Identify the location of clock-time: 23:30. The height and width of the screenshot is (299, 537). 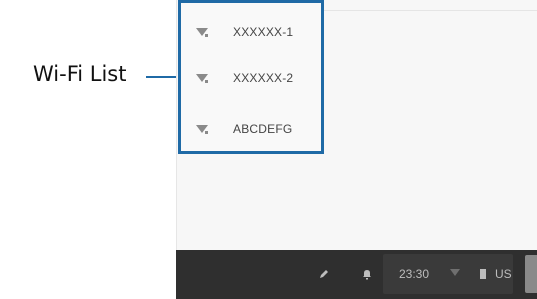
(414, 274).